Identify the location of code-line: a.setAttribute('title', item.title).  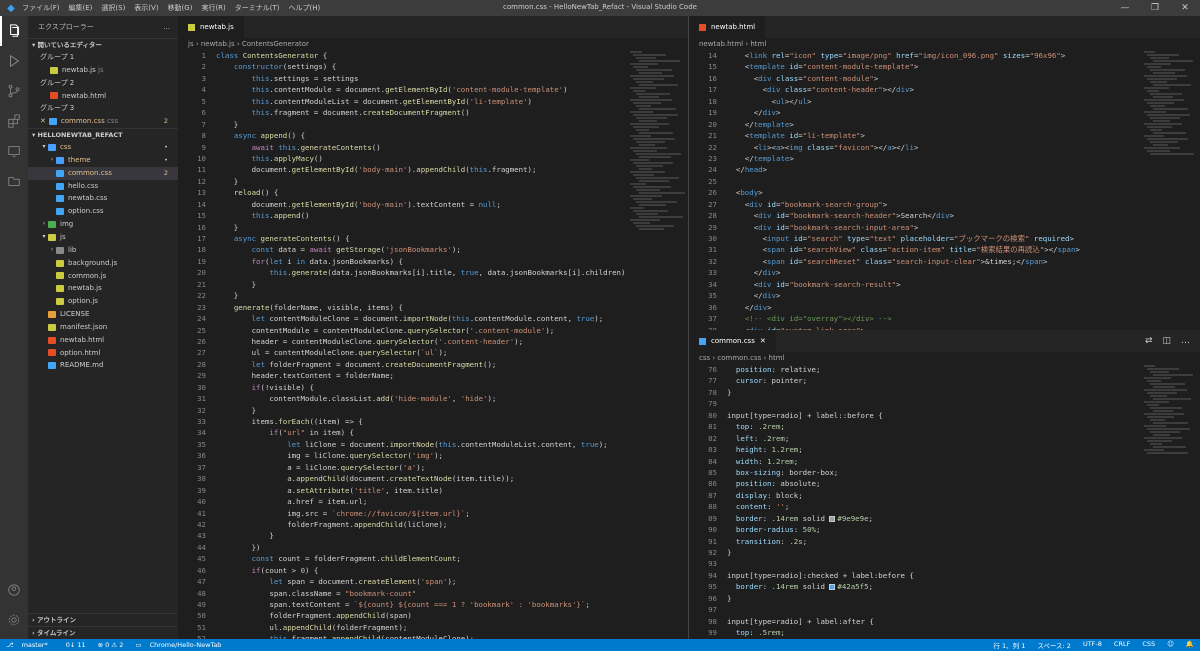
(420, 490).